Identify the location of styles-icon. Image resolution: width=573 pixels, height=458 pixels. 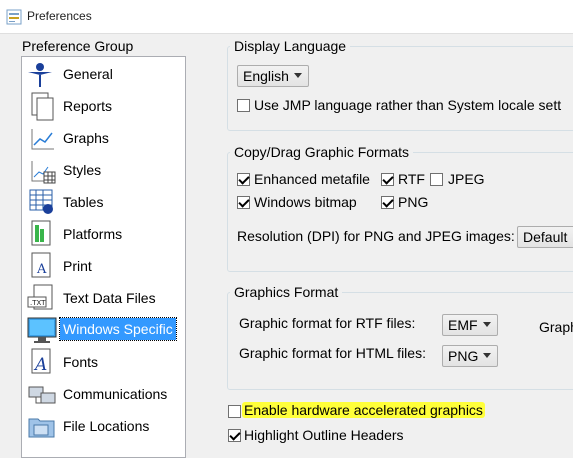
(43, 172).